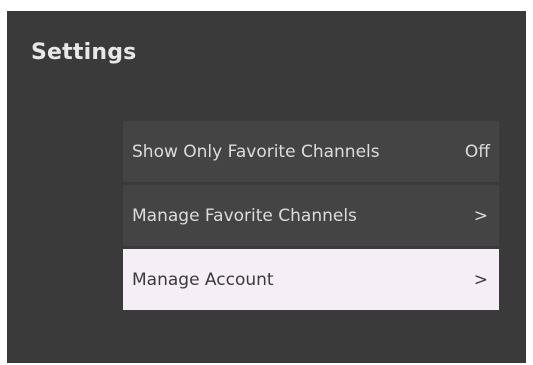  I want to click on menu-item-label: Manage Account, so click(203, 279).